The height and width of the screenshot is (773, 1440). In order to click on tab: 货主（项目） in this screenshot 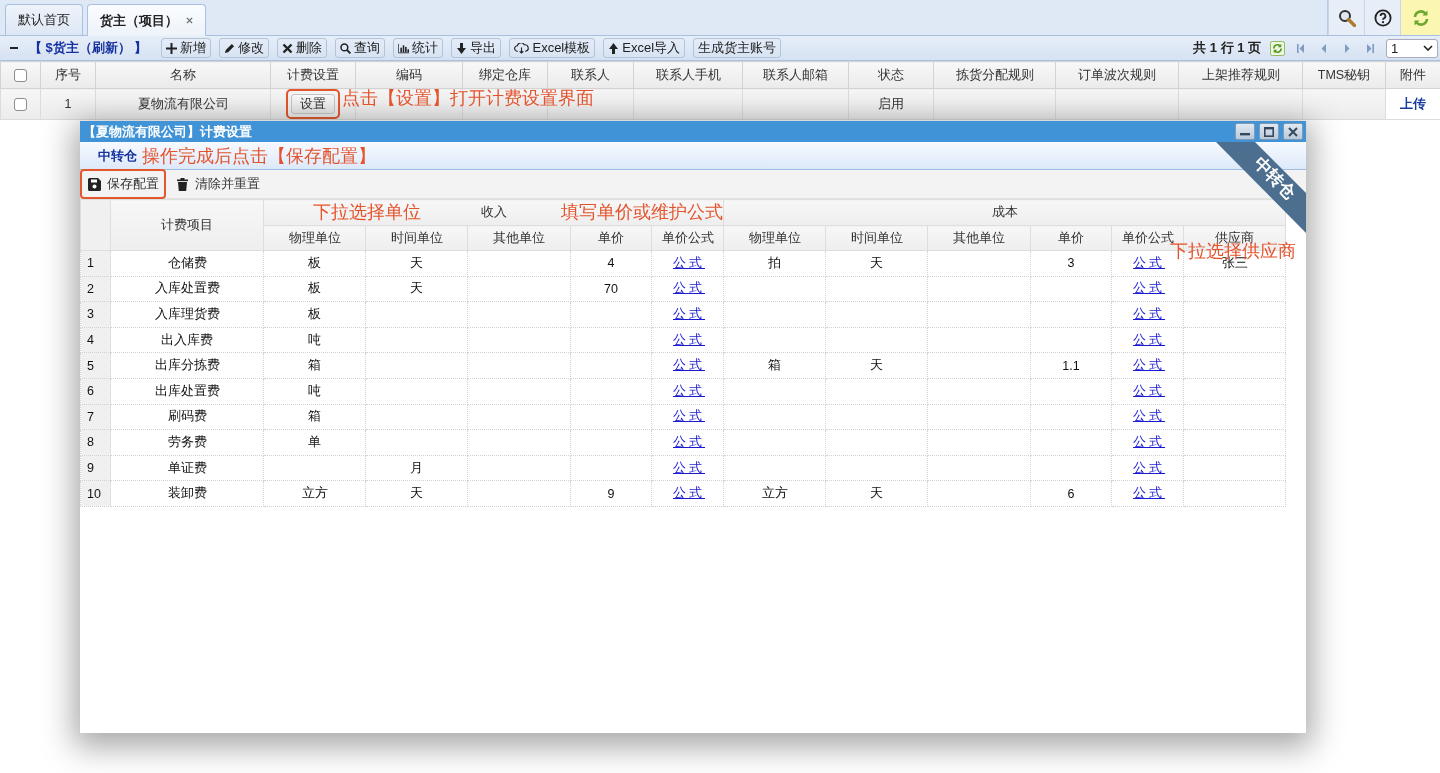, I will do `click(146, 20)`.